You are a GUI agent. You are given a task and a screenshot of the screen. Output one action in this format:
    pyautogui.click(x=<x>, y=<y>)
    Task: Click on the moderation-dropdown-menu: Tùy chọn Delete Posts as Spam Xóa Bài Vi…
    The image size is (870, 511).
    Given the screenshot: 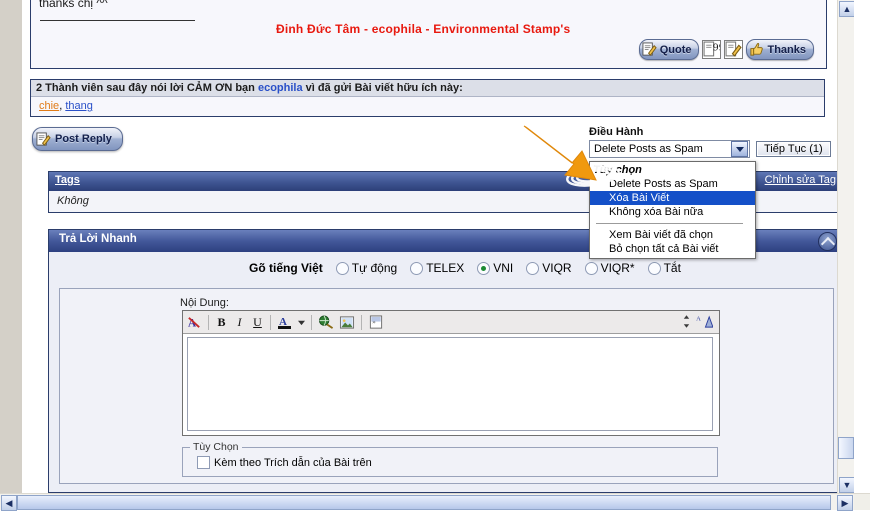 What is the action you would take?
    pyautogui.click(x=672, y=210)
    